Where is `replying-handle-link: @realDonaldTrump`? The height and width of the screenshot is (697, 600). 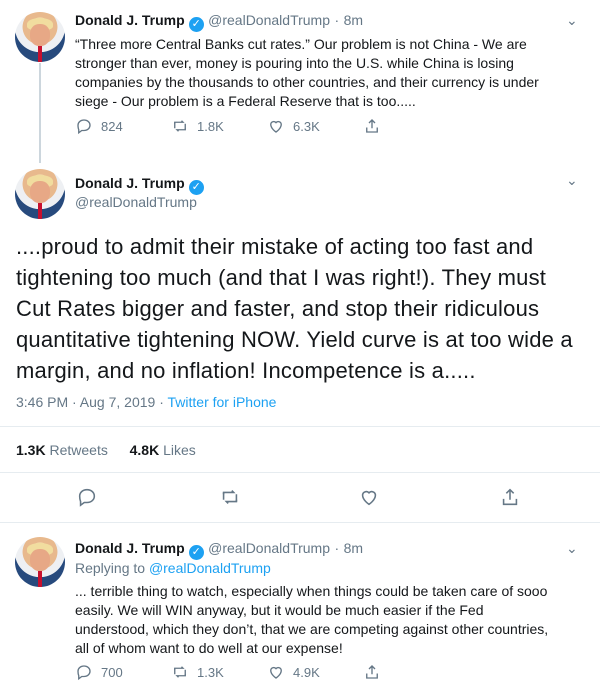
replying-handle-link: @realDonaldTrump is located at coordinates (210, 568).